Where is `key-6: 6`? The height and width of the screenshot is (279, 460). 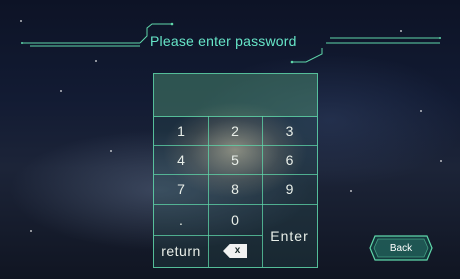 key-6: 6 is located at coordinates (289, 159).